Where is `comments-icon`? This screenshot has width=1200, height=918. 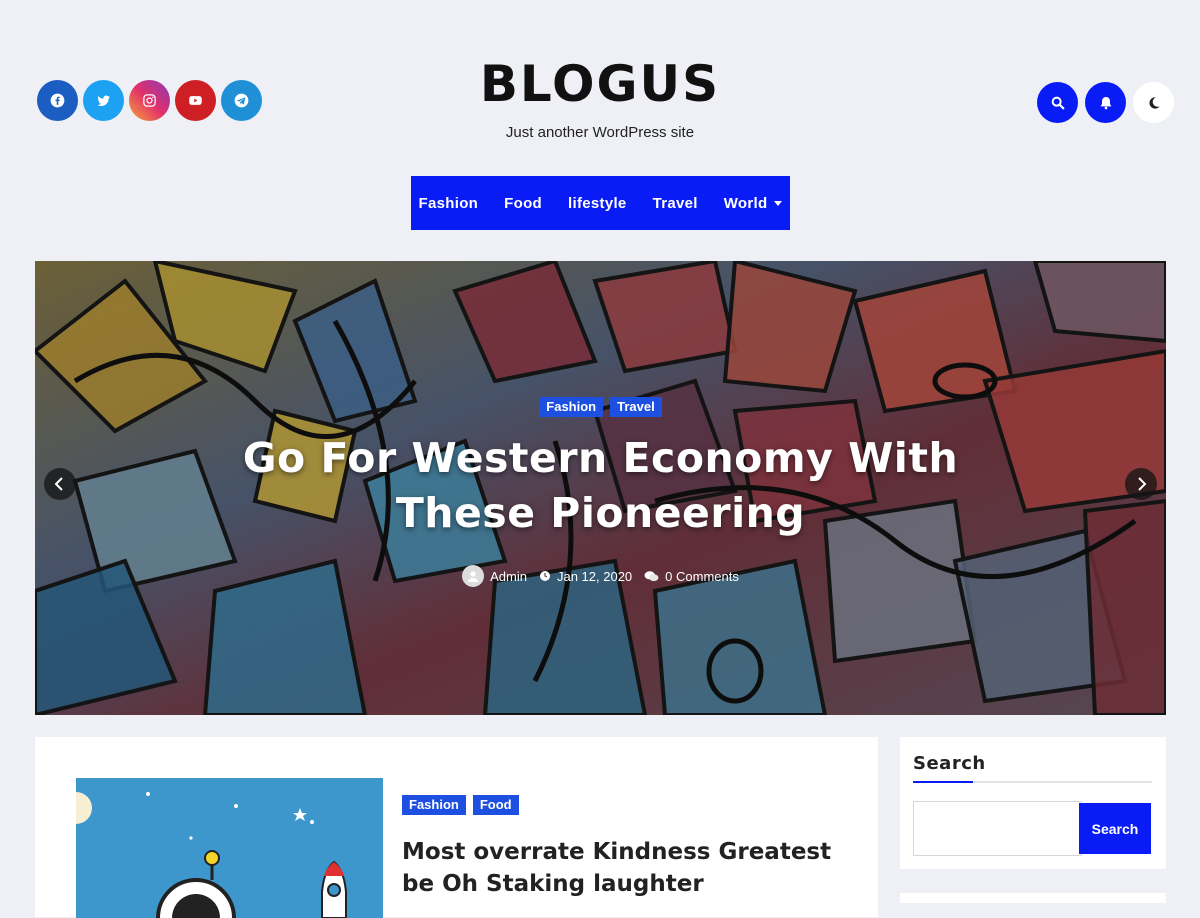 comments-icon is located at coordinates (651, 575).